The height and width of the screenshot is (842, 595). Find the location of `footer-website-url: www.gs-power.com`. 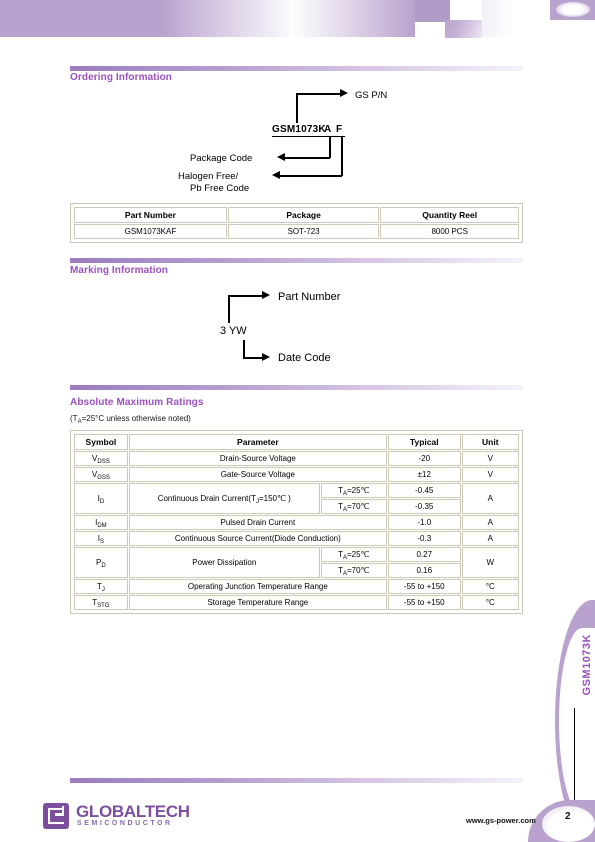

footer-website-url: www.gs-power.com is located at coordinates (501, 820).